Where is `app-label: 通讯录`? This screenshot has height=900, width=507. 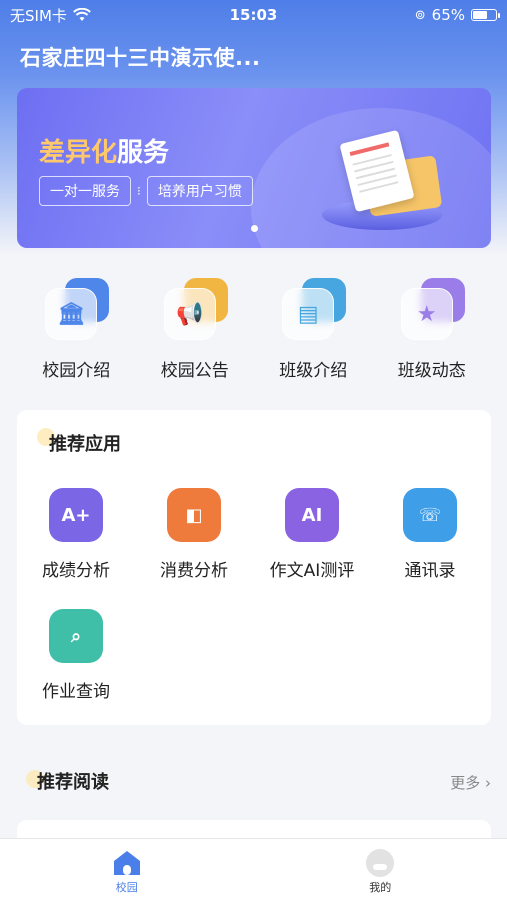
app-label: 通讯录 is located at coordinates (430, 571).